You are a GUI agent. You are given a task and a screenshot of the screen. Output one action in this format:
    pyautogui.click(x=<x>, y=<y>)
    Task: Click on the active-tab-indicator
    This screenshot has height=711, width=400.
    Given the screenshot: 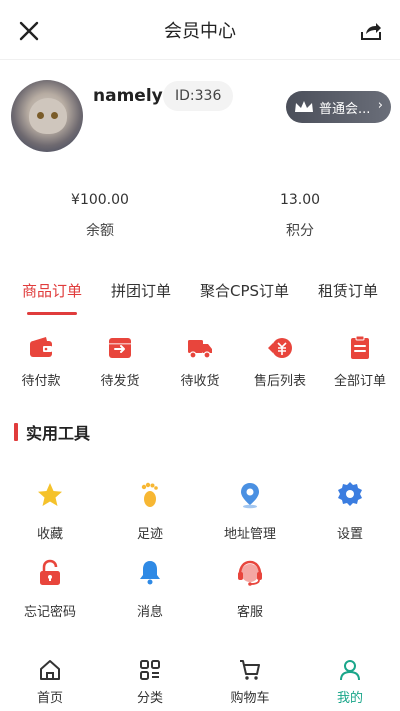 What is the action you would take?
    pyautogui.click(x=52, y=313)
    